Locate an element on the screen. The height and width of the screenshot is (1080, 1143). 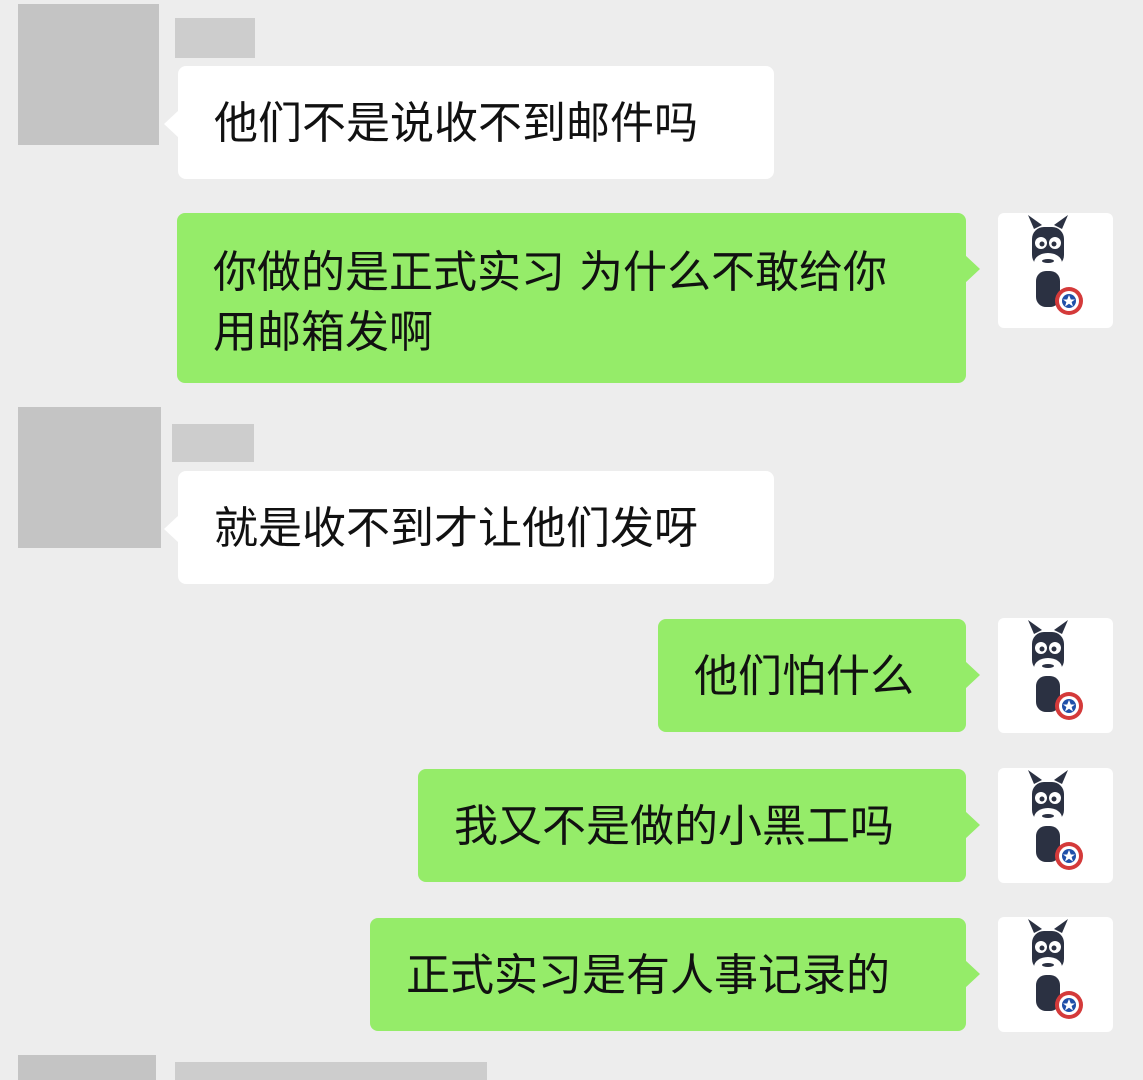
message-bubble-outgoing: 正式实习是有人事记录的 is located at coordinates (675, 974).